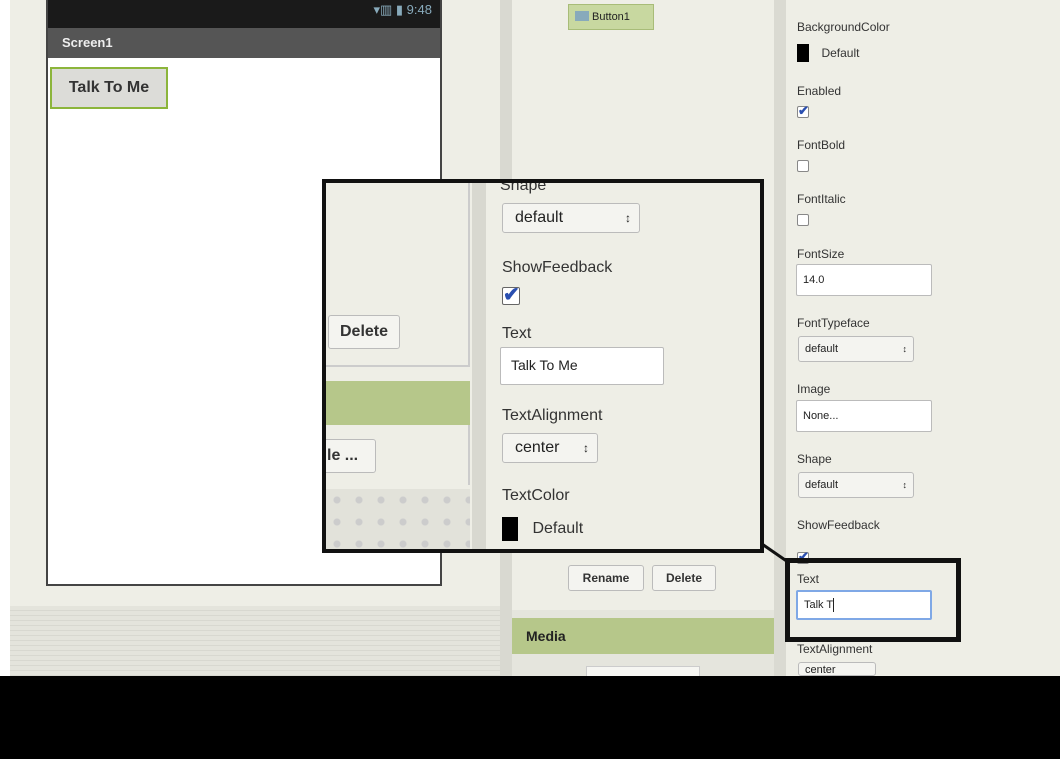 The image size is (1060, 759). I want to click on callout-delete-button: Delete, so click(364, 332).